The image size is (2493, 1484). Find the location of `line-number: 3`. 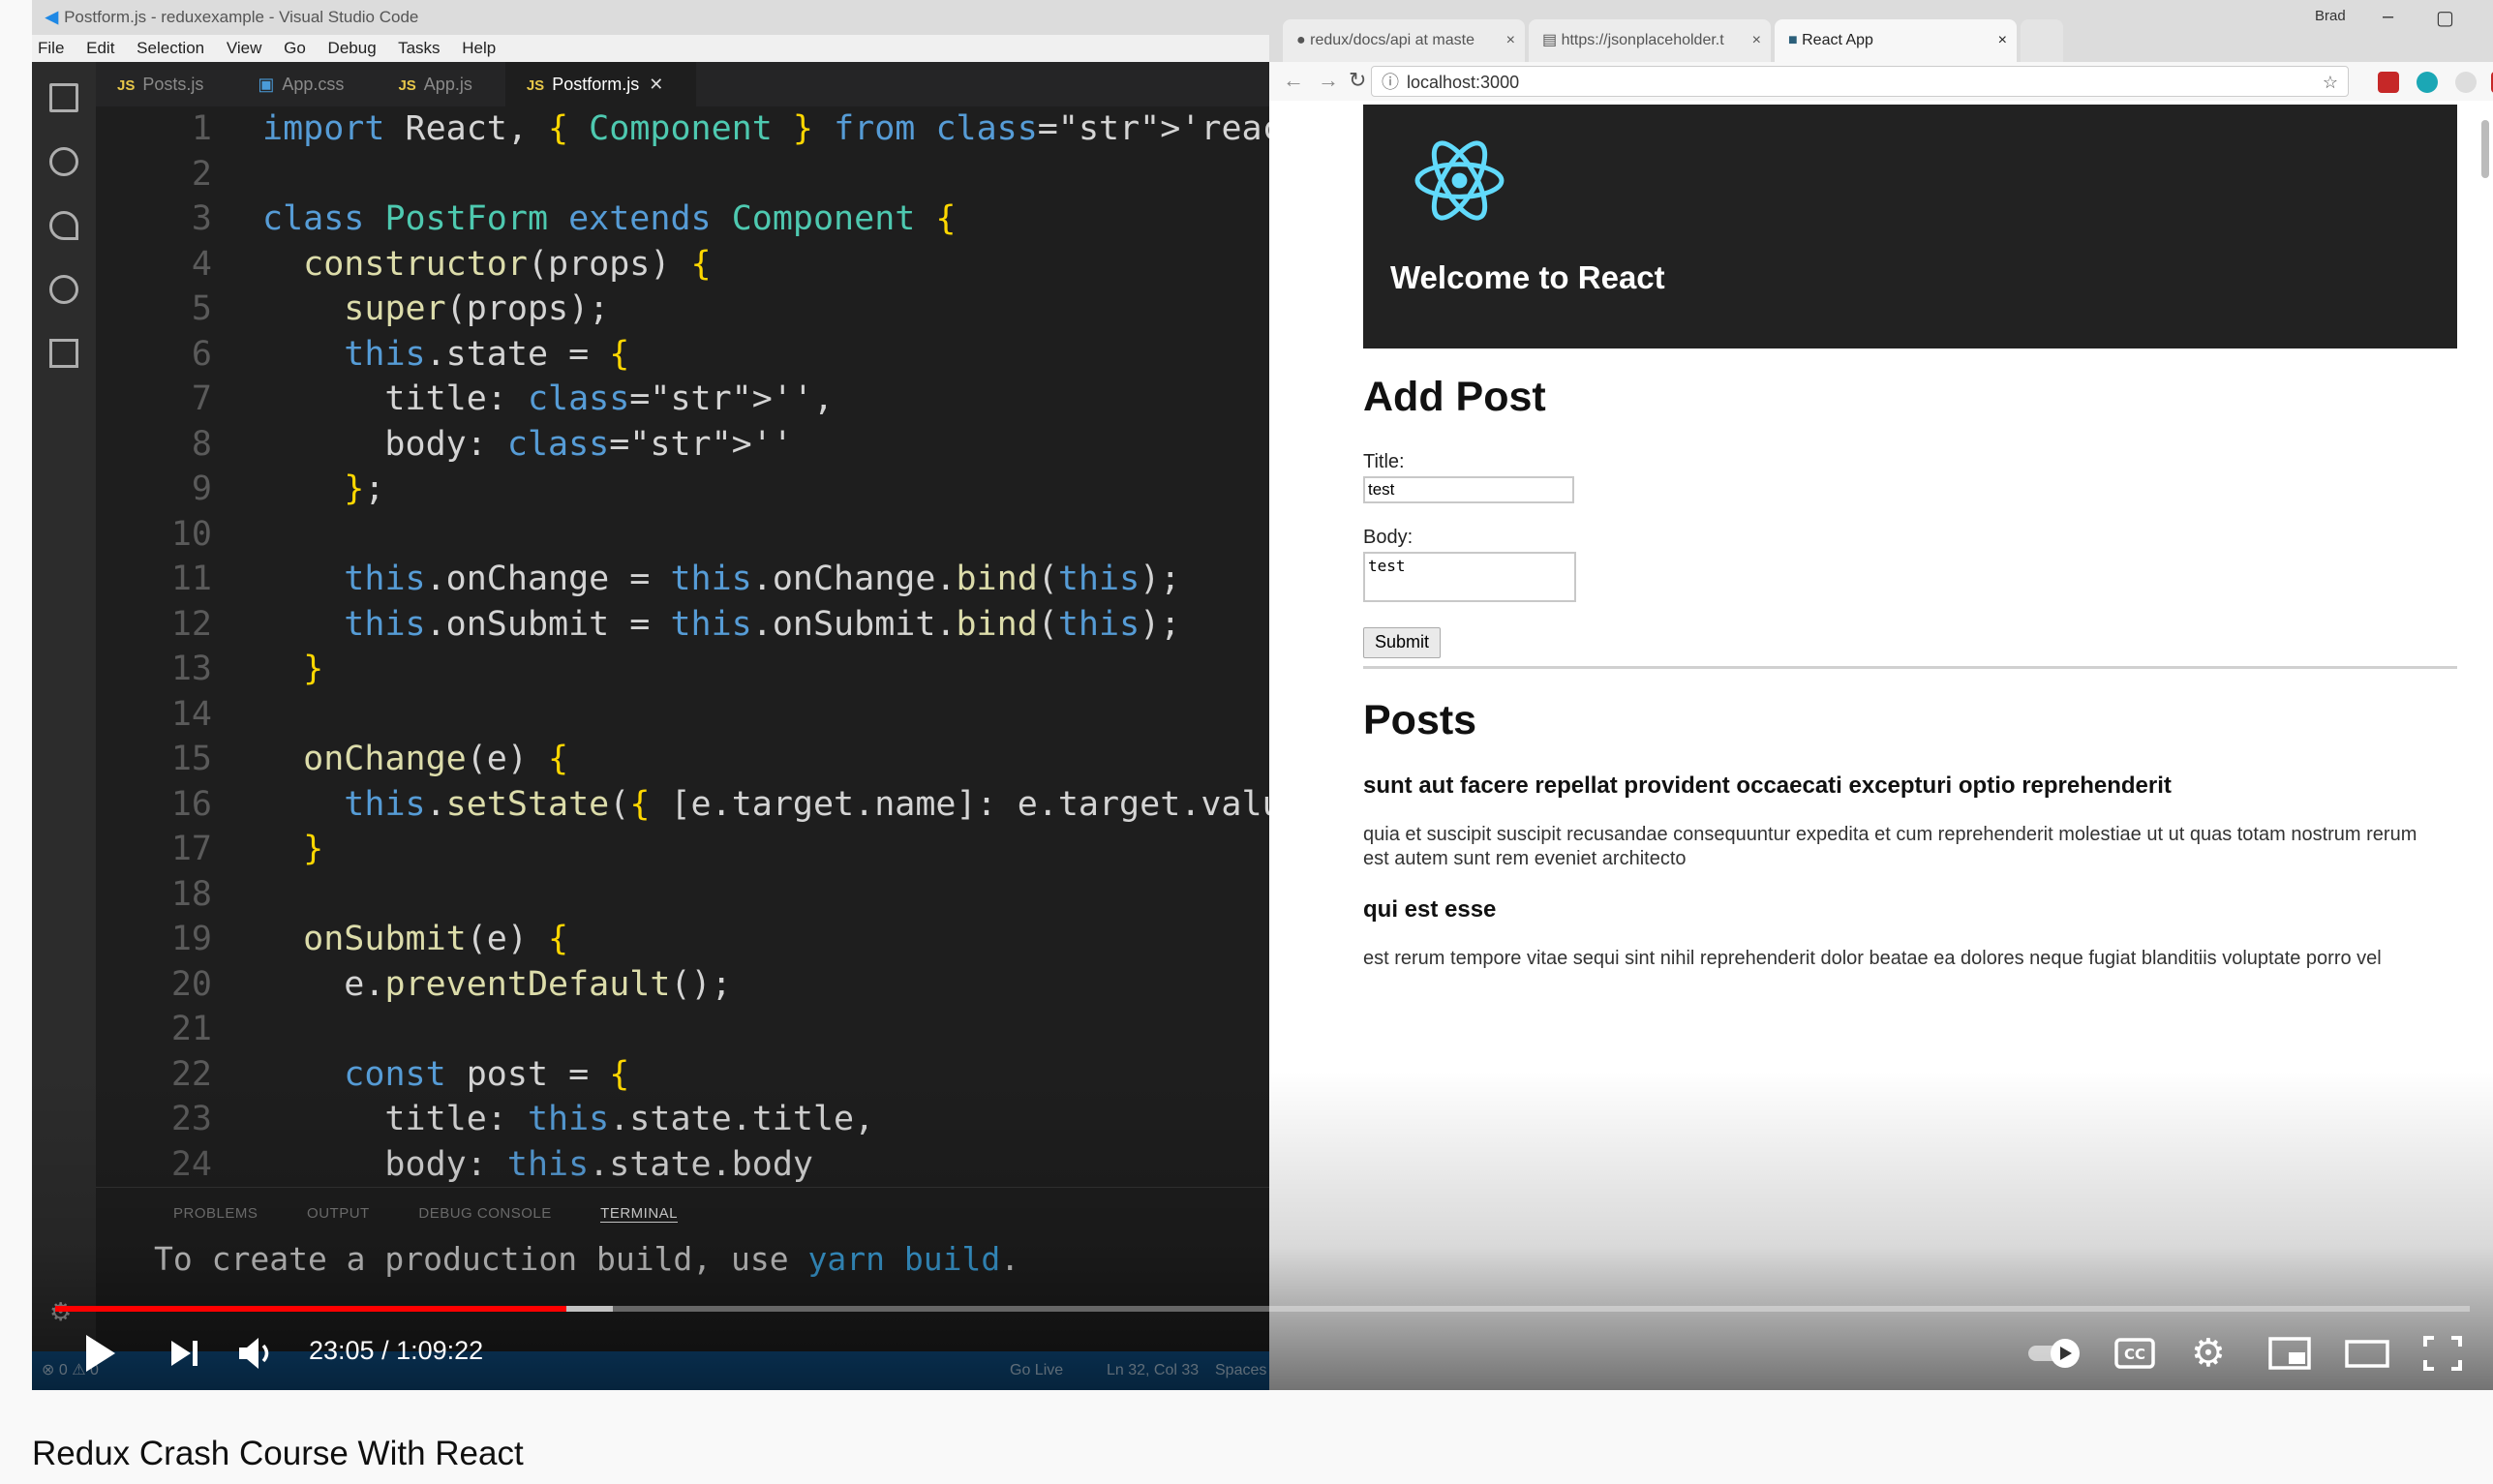

line-number: 3 is located at coordinates (201, 218).